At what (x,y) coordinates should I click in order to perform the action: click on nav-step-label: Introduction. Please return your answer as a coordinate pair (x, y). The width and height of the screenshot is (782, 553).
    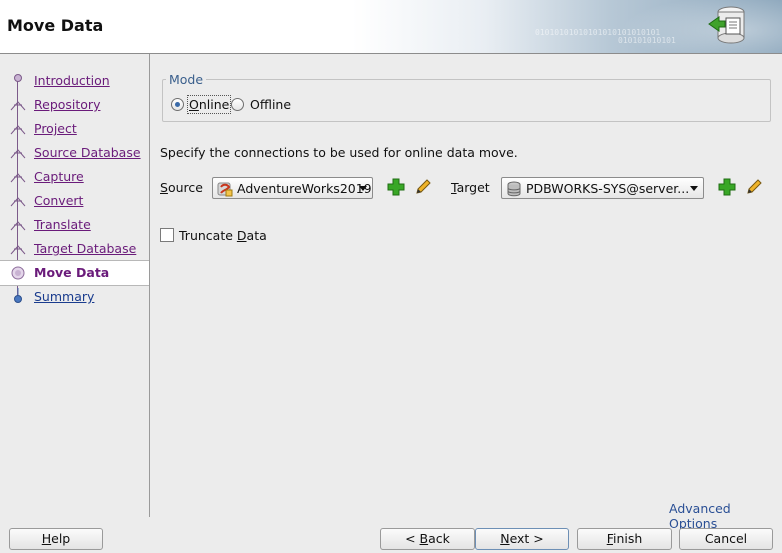
    Looking at the image, I should click on (72, 80).